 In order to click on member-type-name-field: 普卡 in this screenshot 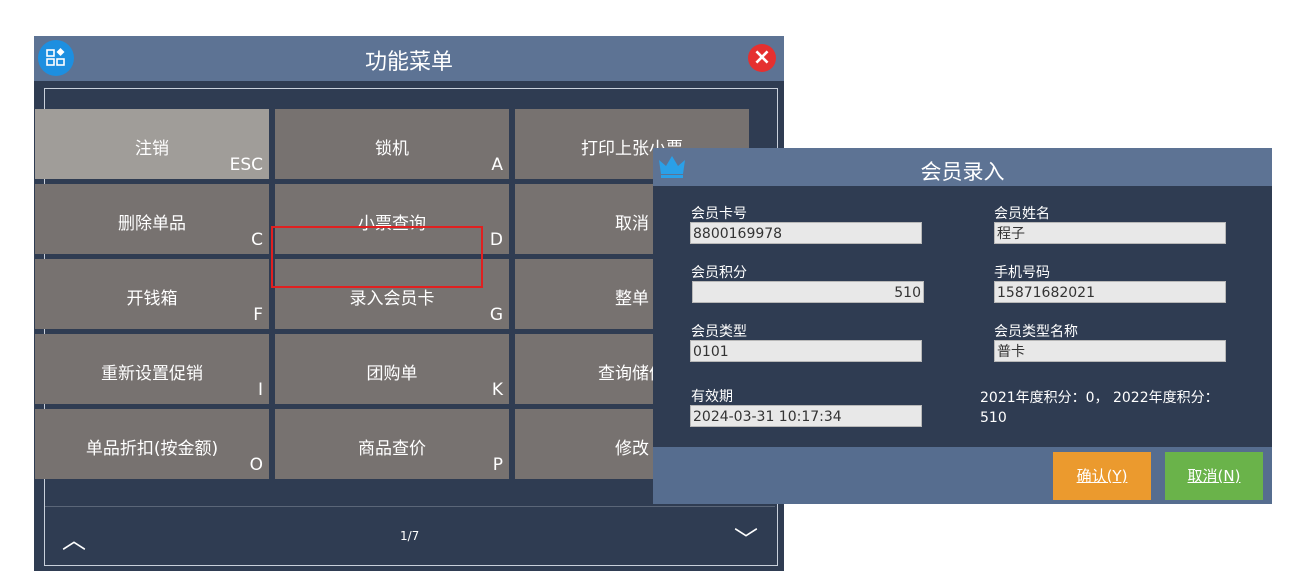, I will do `click(1110, 351)`.